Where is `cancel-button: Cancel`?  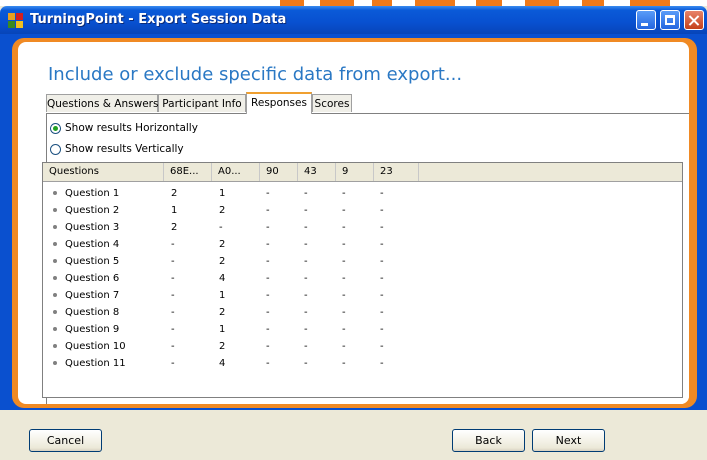 cancel-button: Cancel is located at coordinates (65, 440).